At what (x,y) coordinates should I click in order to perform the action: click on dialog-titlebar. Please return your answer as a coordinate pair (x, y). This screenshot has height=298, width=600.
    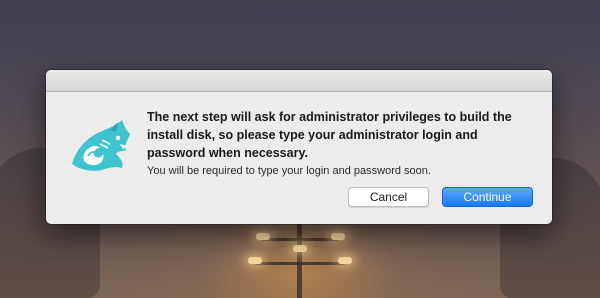
    Looking at the image, I should click on (299, 81).